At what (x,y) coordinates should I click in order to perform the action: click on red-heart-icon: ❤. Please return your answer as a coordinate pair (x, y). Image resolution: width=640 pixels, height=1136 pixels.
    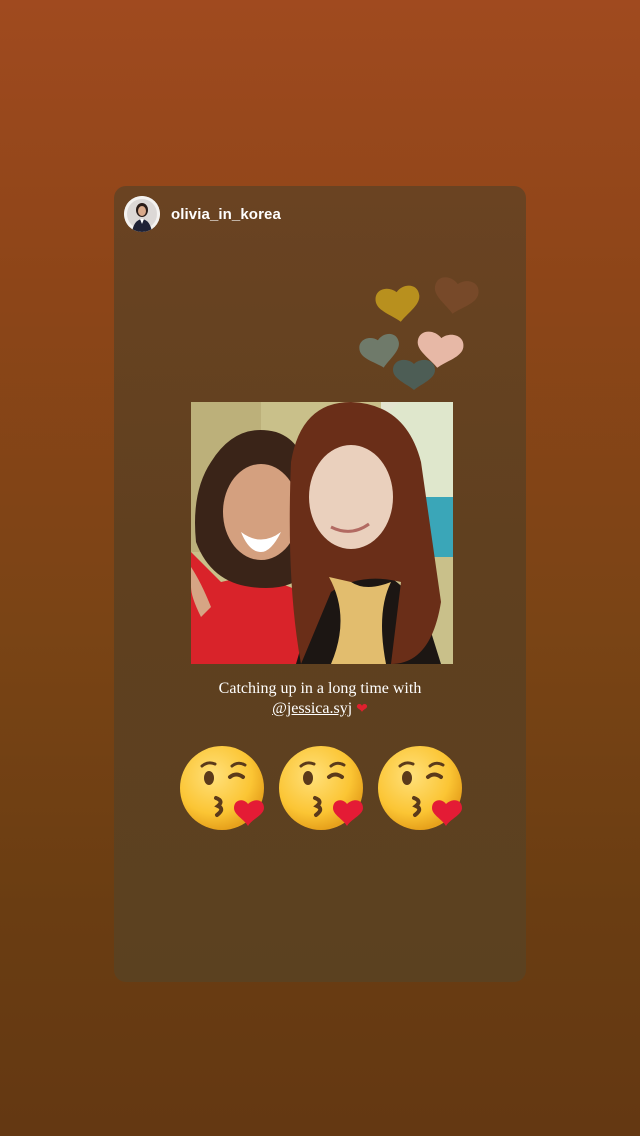
    Looking at the image, I should click on (362, 709).